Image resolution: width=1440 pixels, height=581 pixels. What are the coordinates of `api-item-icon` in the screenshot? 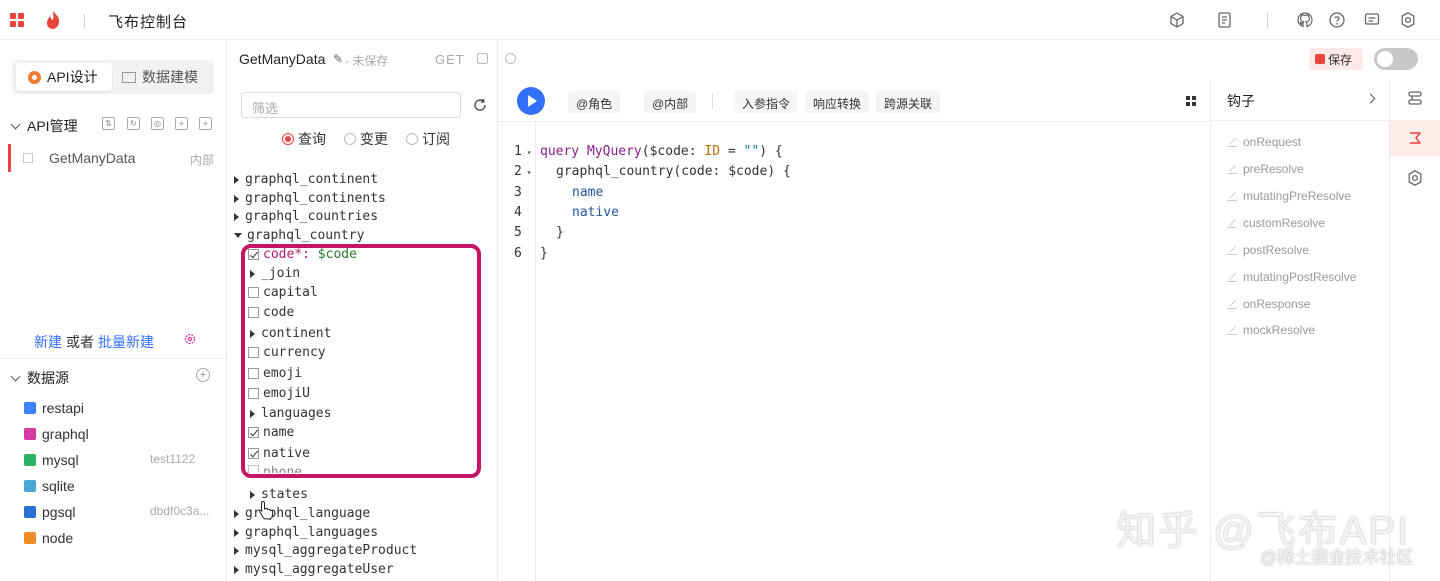 It's located at (28, 158).